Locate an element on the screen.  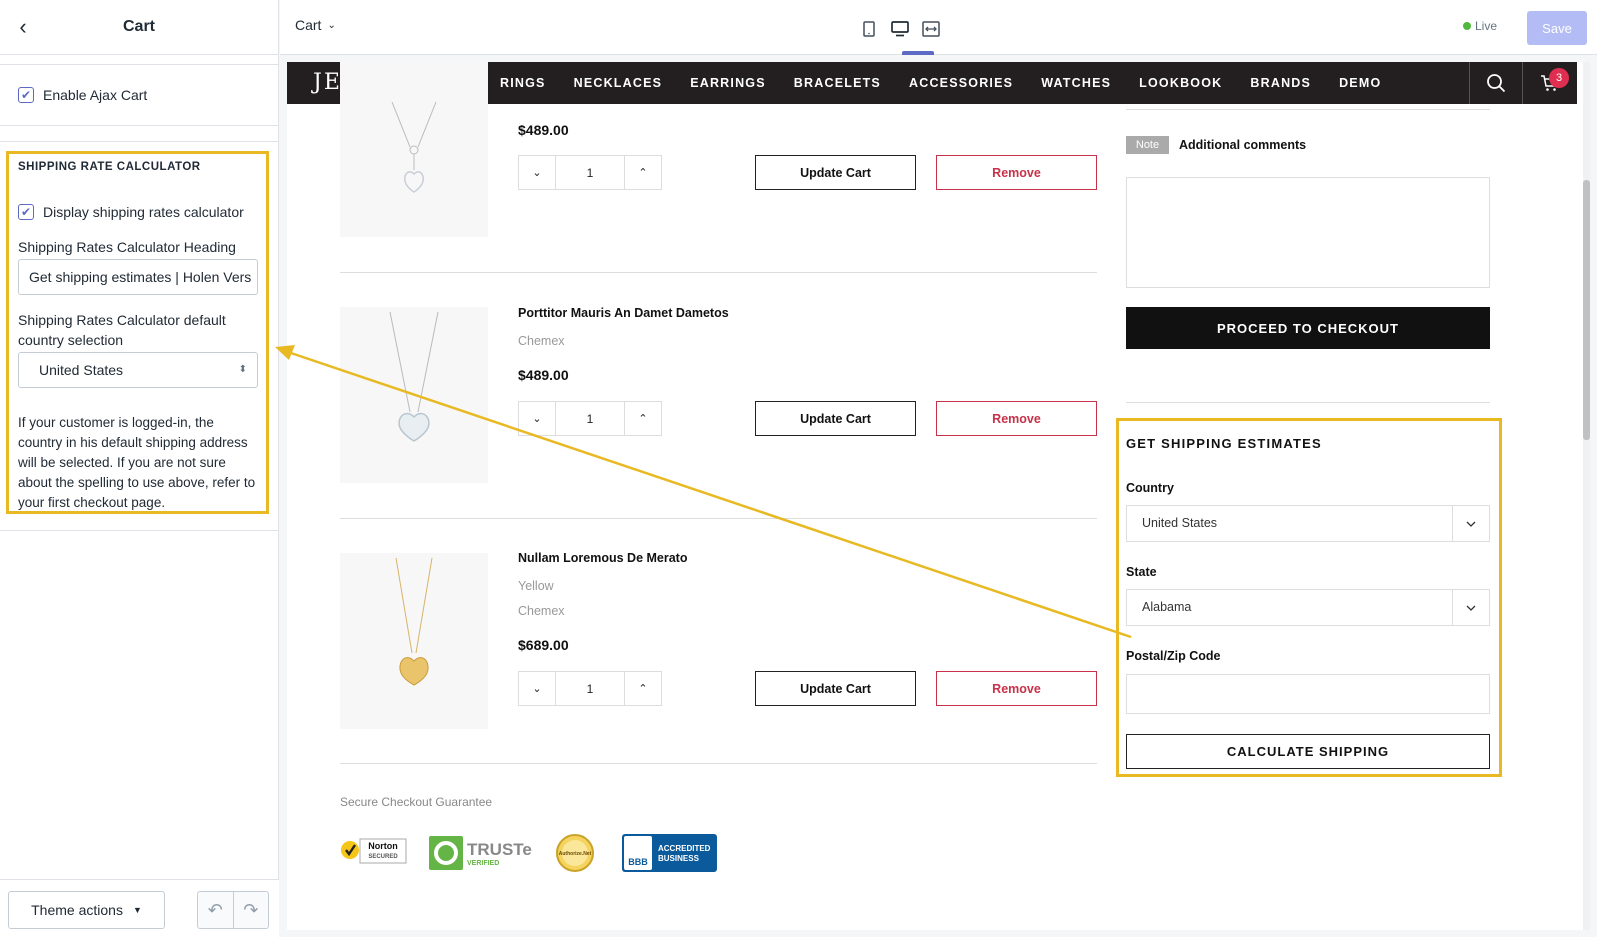
nav-item-bracelets: BRACELETS is located at coordinates (837, 83).